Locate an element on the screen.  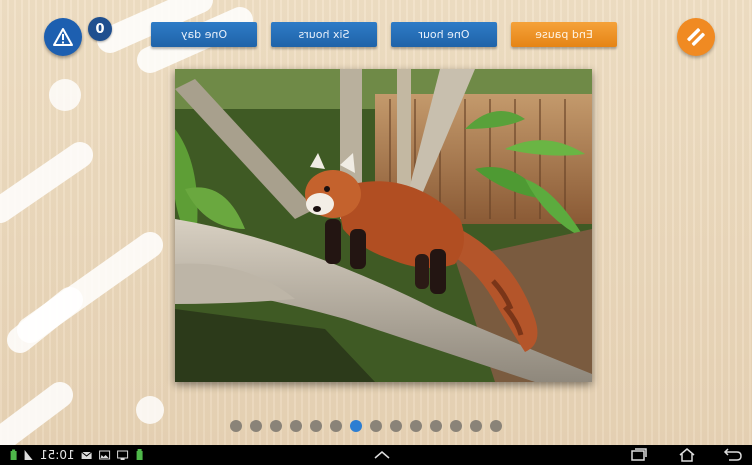
clock: 10:51 is located at coordinates (57, 455).